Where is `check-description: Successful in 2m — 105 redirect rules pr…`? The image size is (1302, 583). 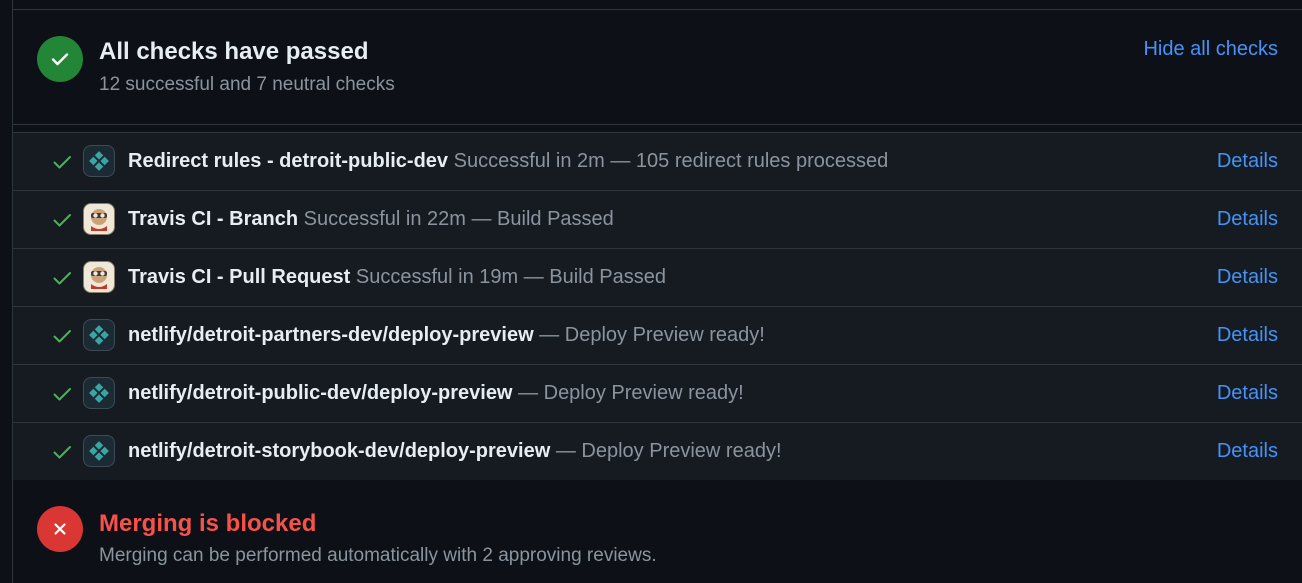
check-description: Successful in 2m — 105 redirect rules pr… is located at coordinates (671, 161).